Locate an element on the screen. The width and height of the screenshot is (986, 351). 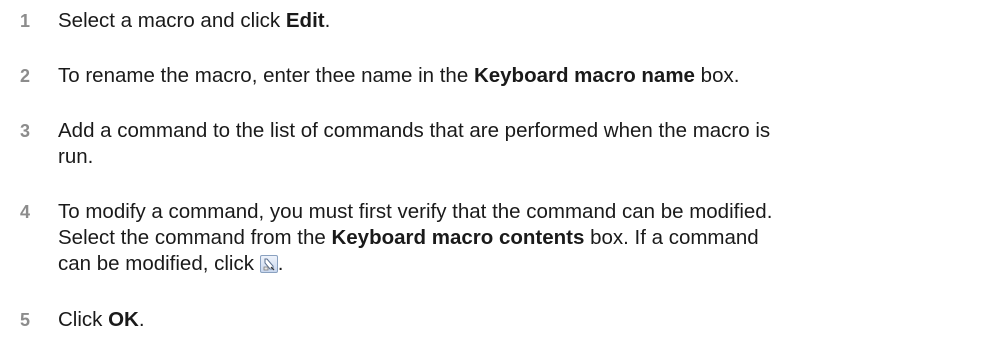
step-text: Select a macro and click Edit. is located at coordinates (194, 20).